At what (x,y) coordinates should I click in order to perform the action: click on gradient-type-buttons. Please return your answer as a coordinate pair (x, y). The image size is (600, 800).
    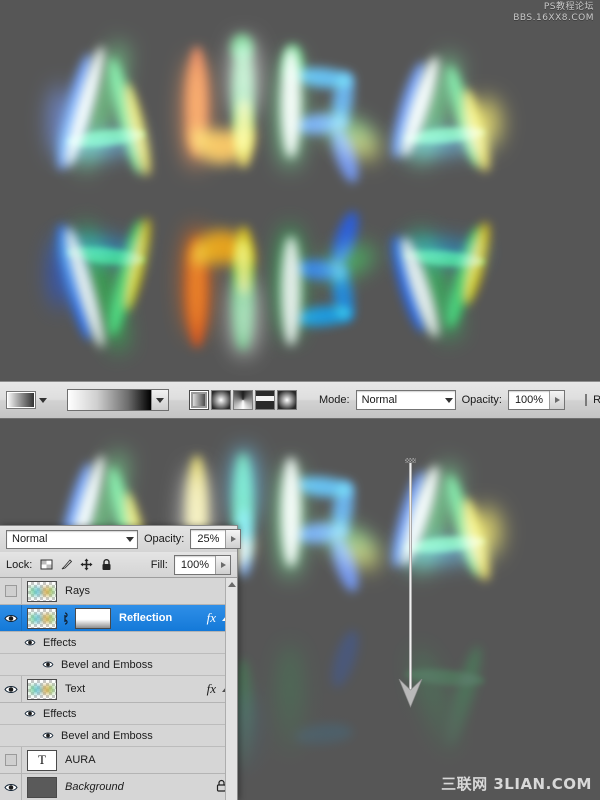
    Looking at the image, I should click on (244, 400).